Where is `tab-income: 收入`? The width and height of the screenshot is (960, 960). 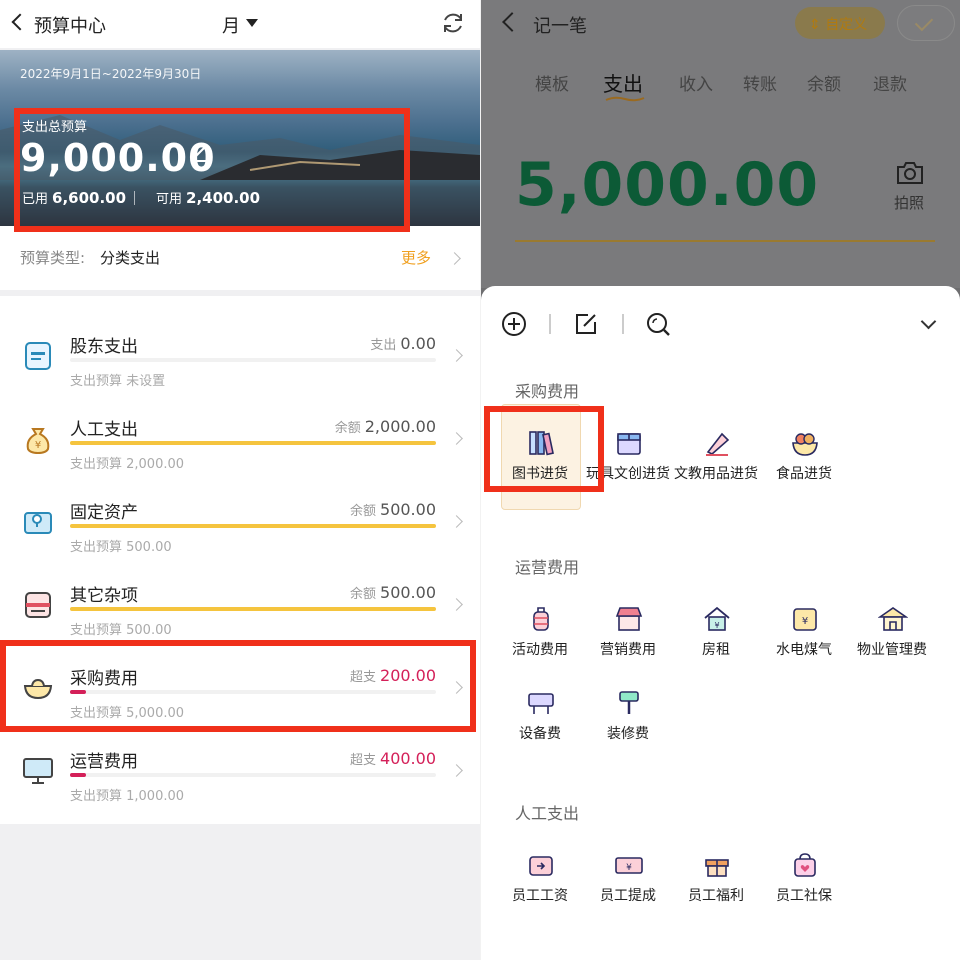 tab-income: 收入 is located at coordinates (696, 82).